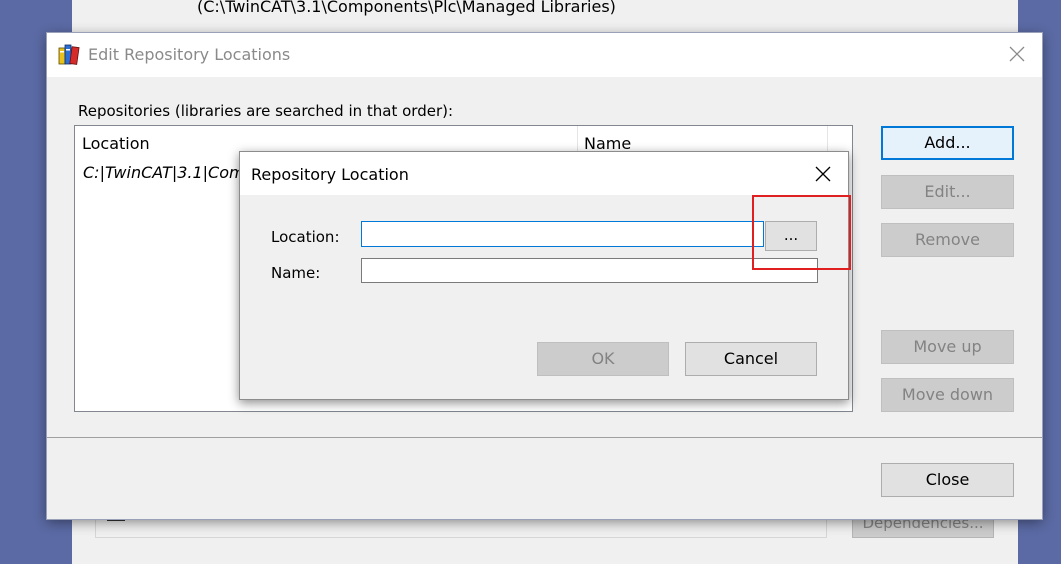  I want to click on highlight-box, so click(801, 232).